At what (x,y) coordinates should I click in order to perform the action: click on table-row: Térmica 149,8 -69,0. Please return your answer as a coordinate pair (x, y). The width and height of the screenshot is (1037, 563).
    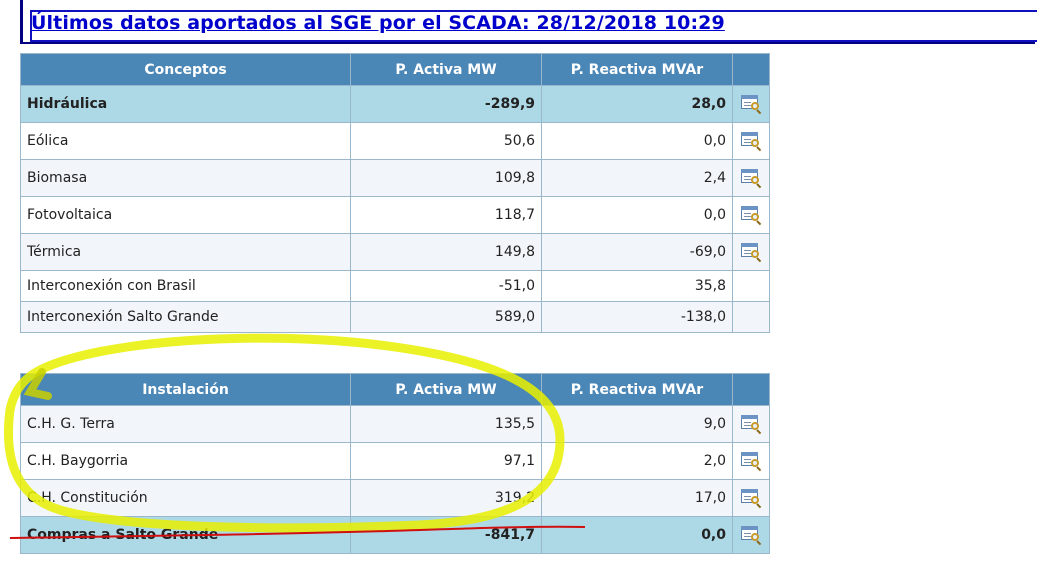
    Looking at the image, I should click on (395, 252).